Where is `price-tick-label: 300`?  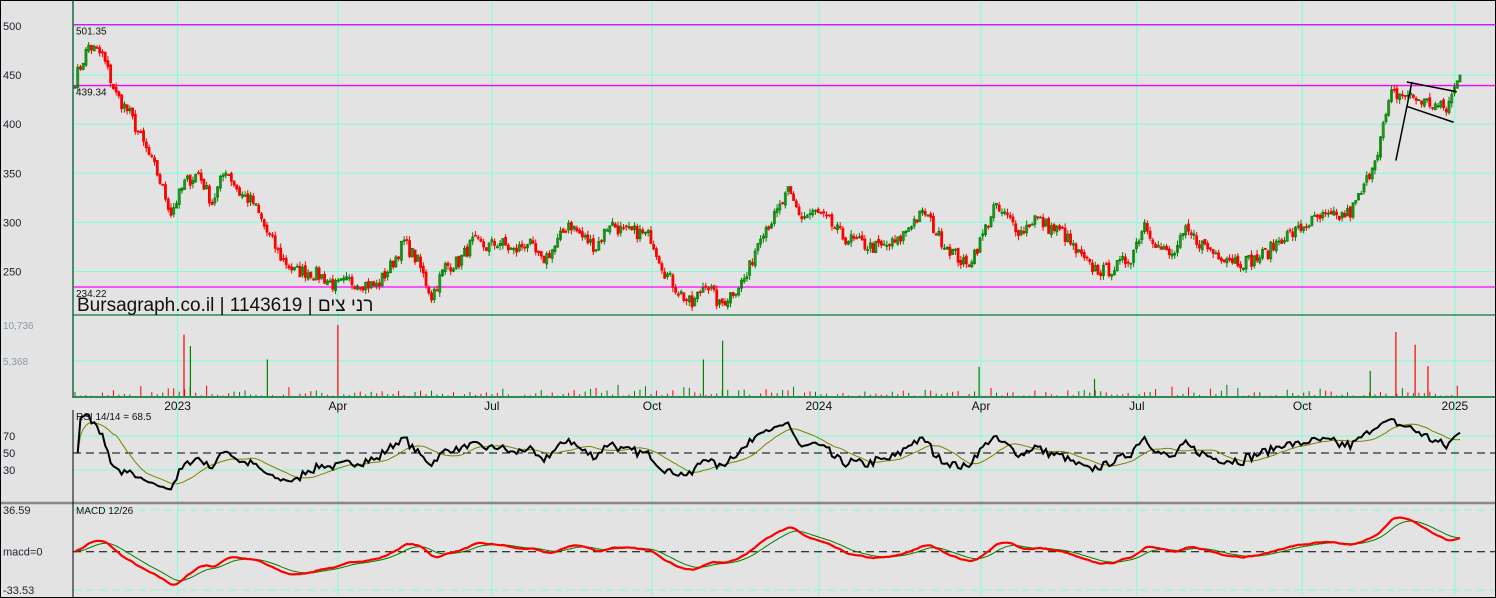
price-tick-label: 300 is located at coordinates (12, 223).